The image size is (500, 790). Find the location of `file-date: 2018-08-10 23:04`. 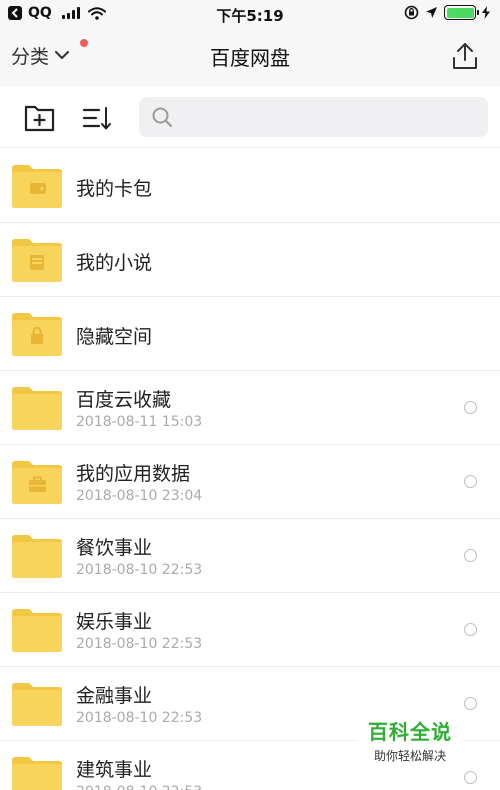

file-date: 2018-08-10 23:04 is located at coordinates (139, 496).